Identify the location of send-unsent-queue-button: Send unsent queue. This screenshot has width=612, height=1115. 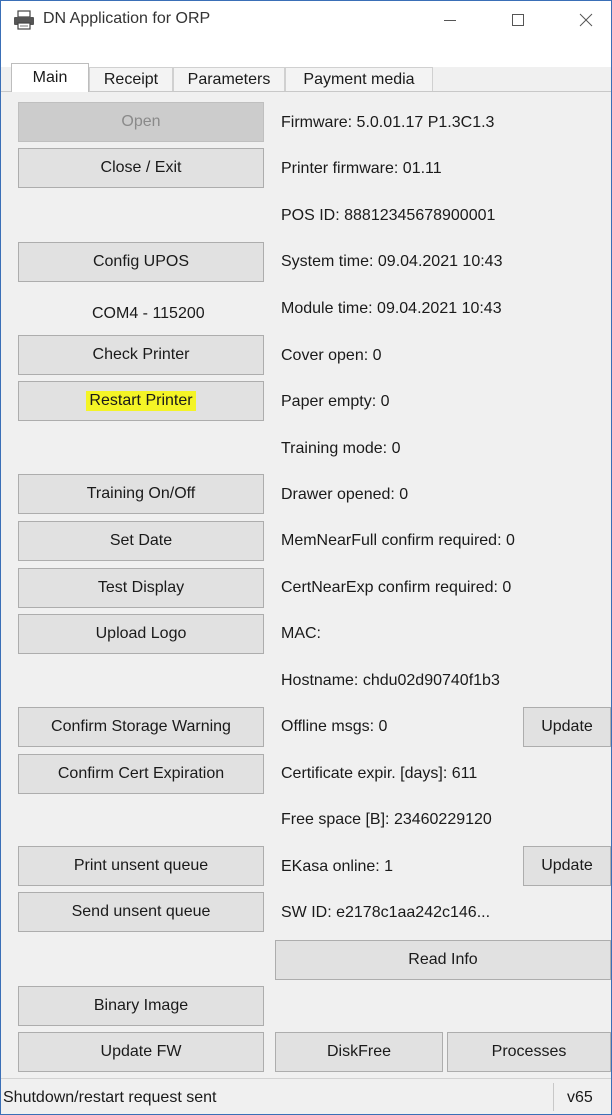
(141, 912).